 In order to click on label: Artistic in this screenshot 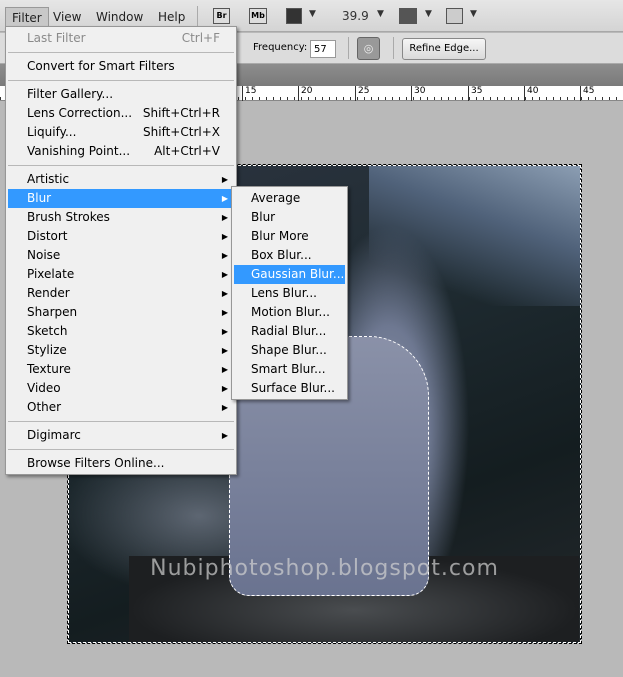, I will do `click(48, 179)`.